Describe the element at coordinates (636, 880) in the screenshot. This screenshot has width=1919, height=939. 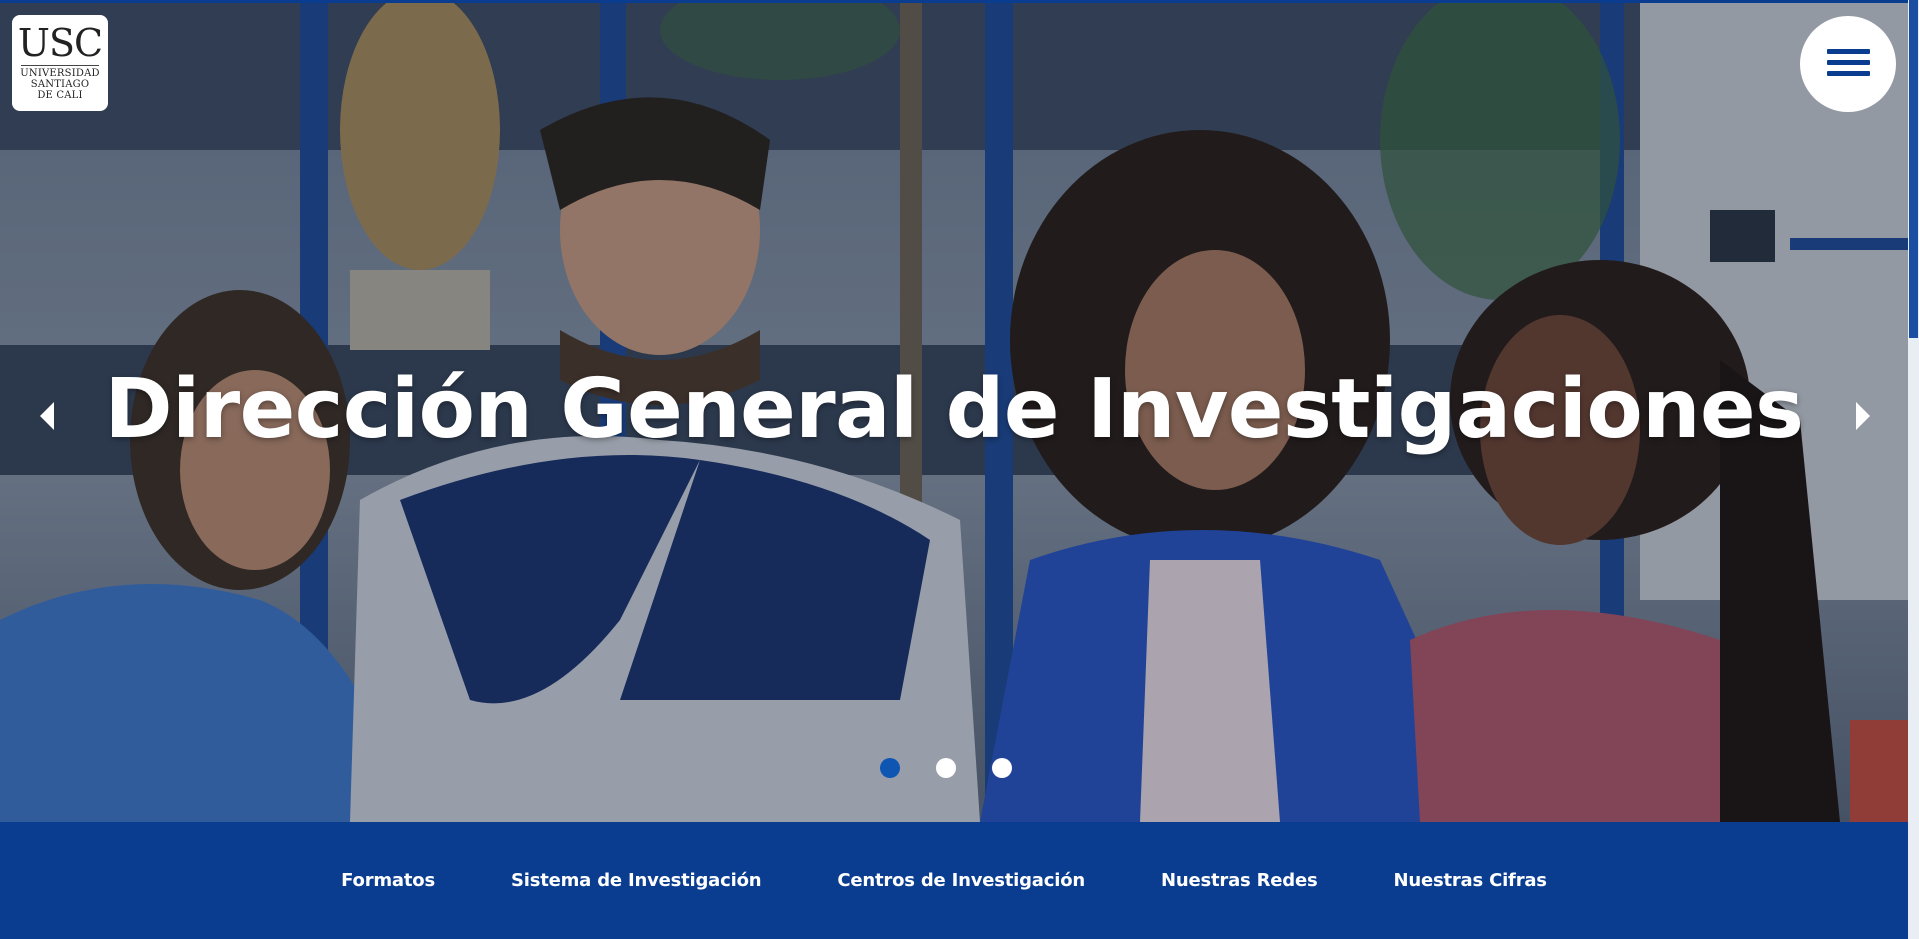
I see `nav-link-sistema-de-investigacion: Sistema de Investigación` at that location.